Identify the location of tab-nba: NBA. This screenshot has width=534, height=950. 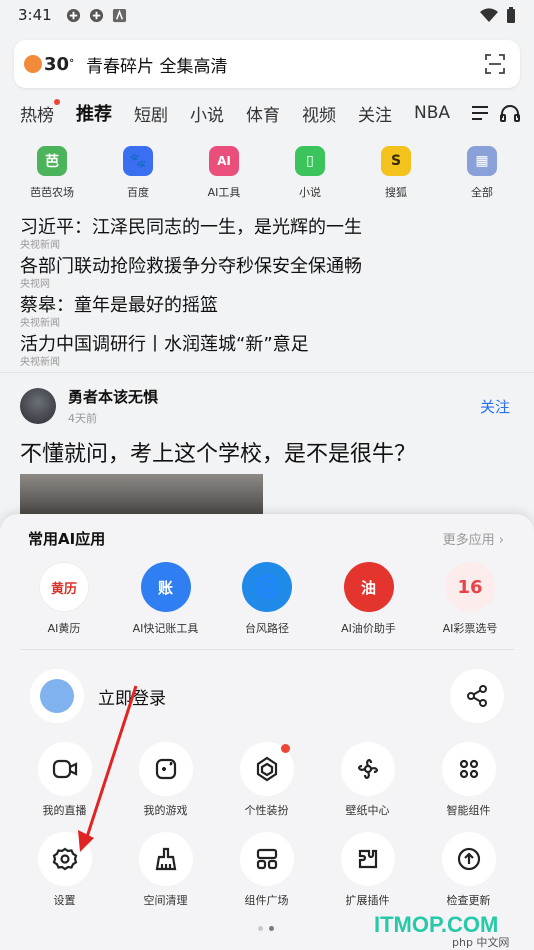
(432, 113).